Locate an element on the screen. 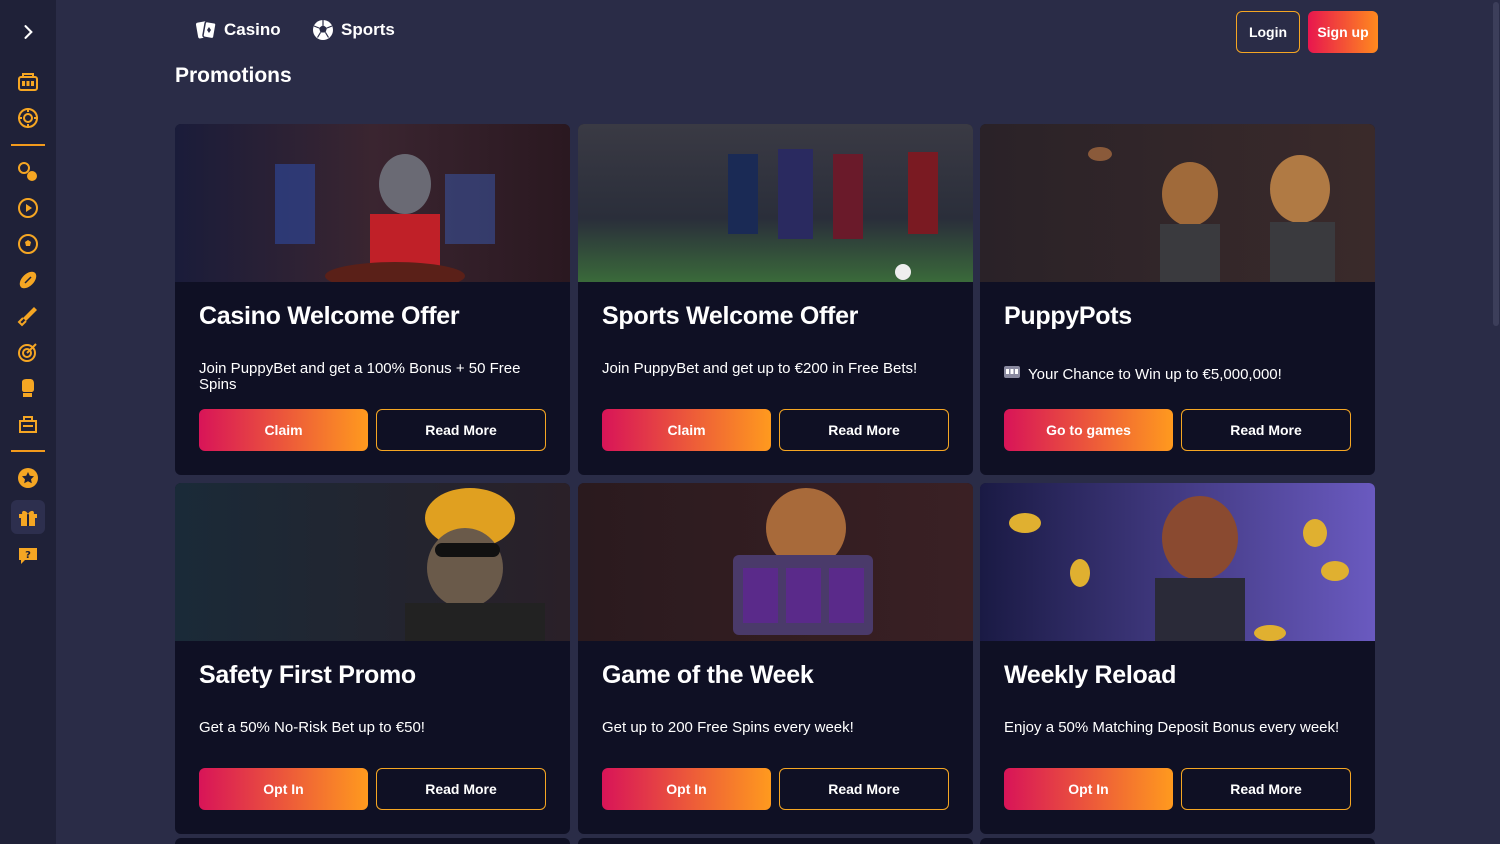 This screenshot has width=1500, height=844. cricket-bat-icon is located at coordinates (28, 316).